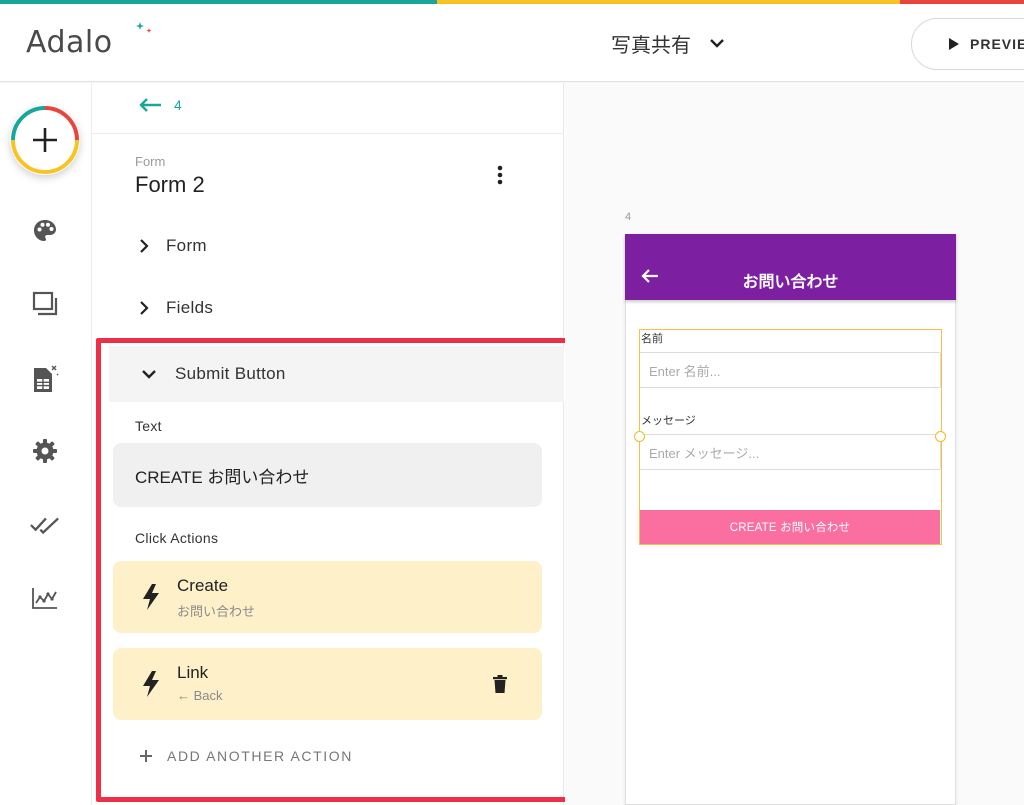 Image resolution: width=1024 pixels, height=805 pixels. What do you see at coordinates (144, 27) in the screenshot?
I see `sparkle-icon` at bounding box center [144, 27].